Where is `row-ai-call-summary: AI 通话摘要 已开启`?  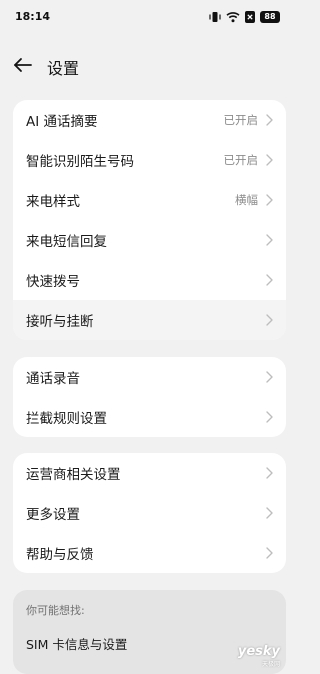
row-ai-call-summary: AI 通话摘要 已开启 is located at coordinates (149, 120).